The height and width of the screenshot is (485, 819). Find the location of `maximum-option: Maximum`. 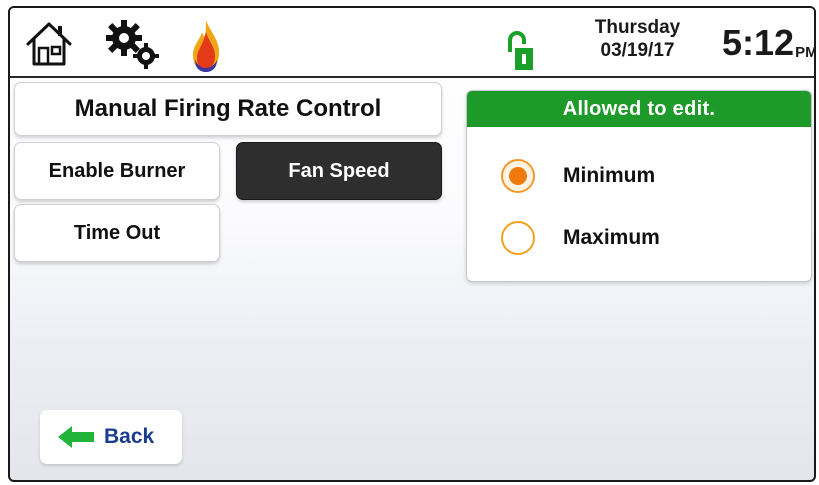

maximum-option: Maximum is located at coordinates (580, 238).